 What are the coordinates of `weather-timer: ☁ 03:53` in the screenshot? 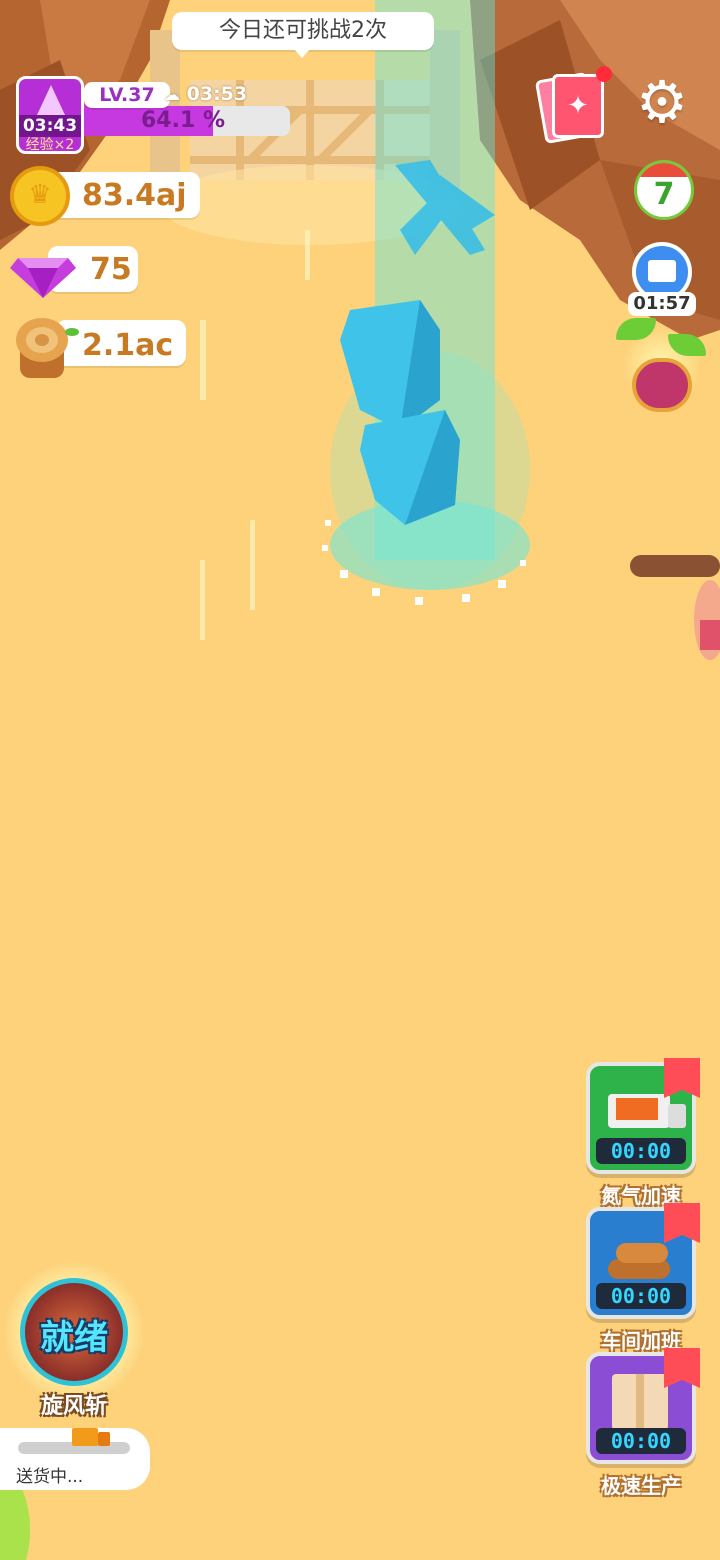 It's located at (206, 94).